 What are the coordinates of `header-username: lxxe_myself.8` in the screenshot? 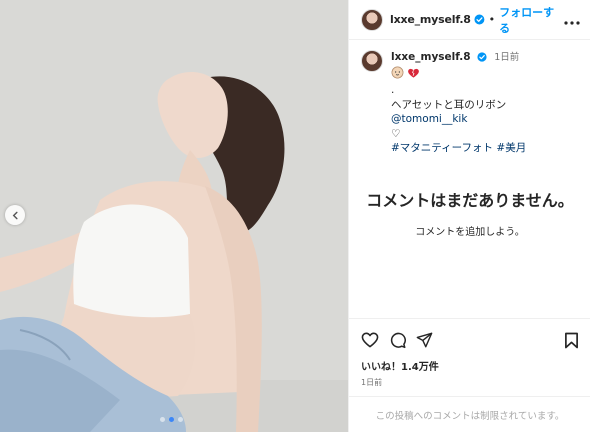 It's located at (430, 19).